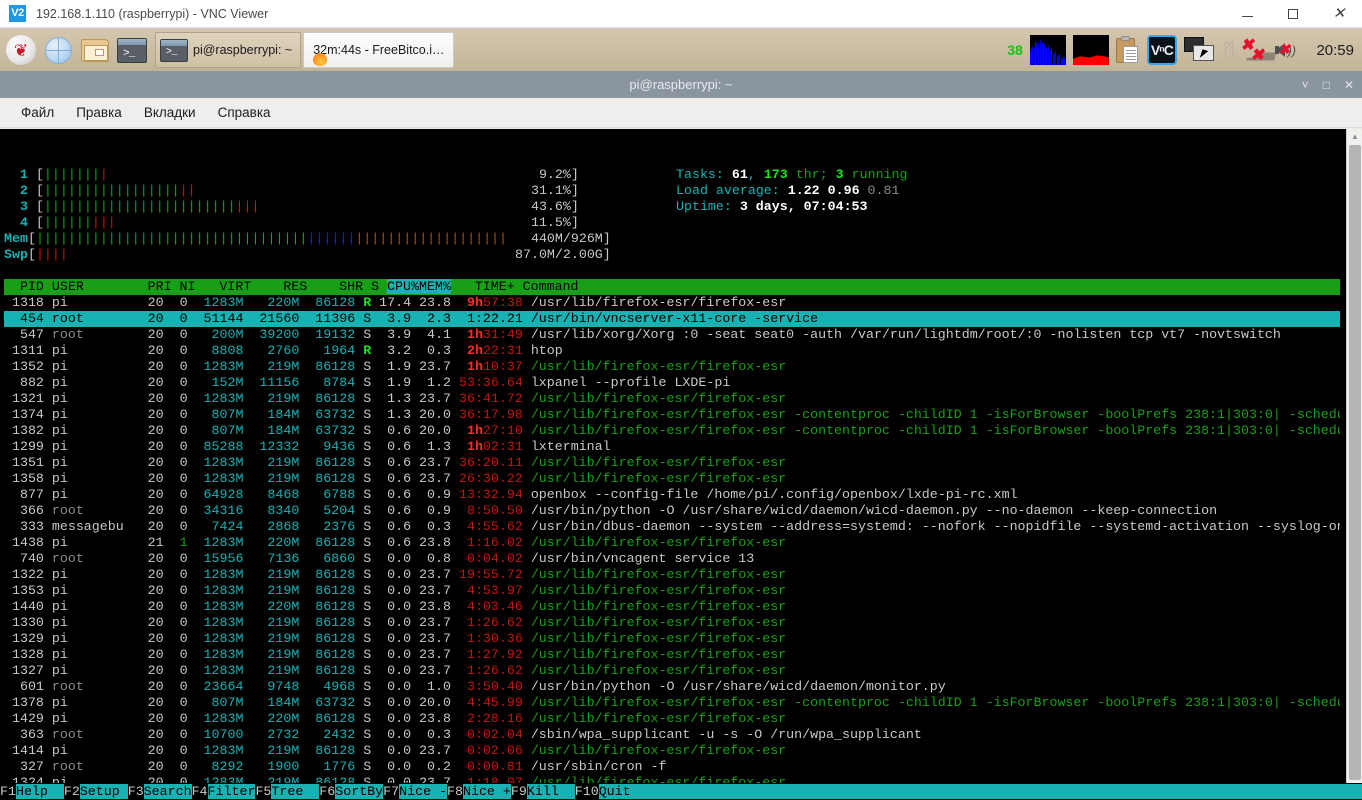 This screenshot has height=800, width=1362. What do you see at coordinates (681, 84) in the screenshot?
I see `terminal-titlebar: pi@raspberrypi: ~ ˅ □ ✕` at bounding box center [681, 84].